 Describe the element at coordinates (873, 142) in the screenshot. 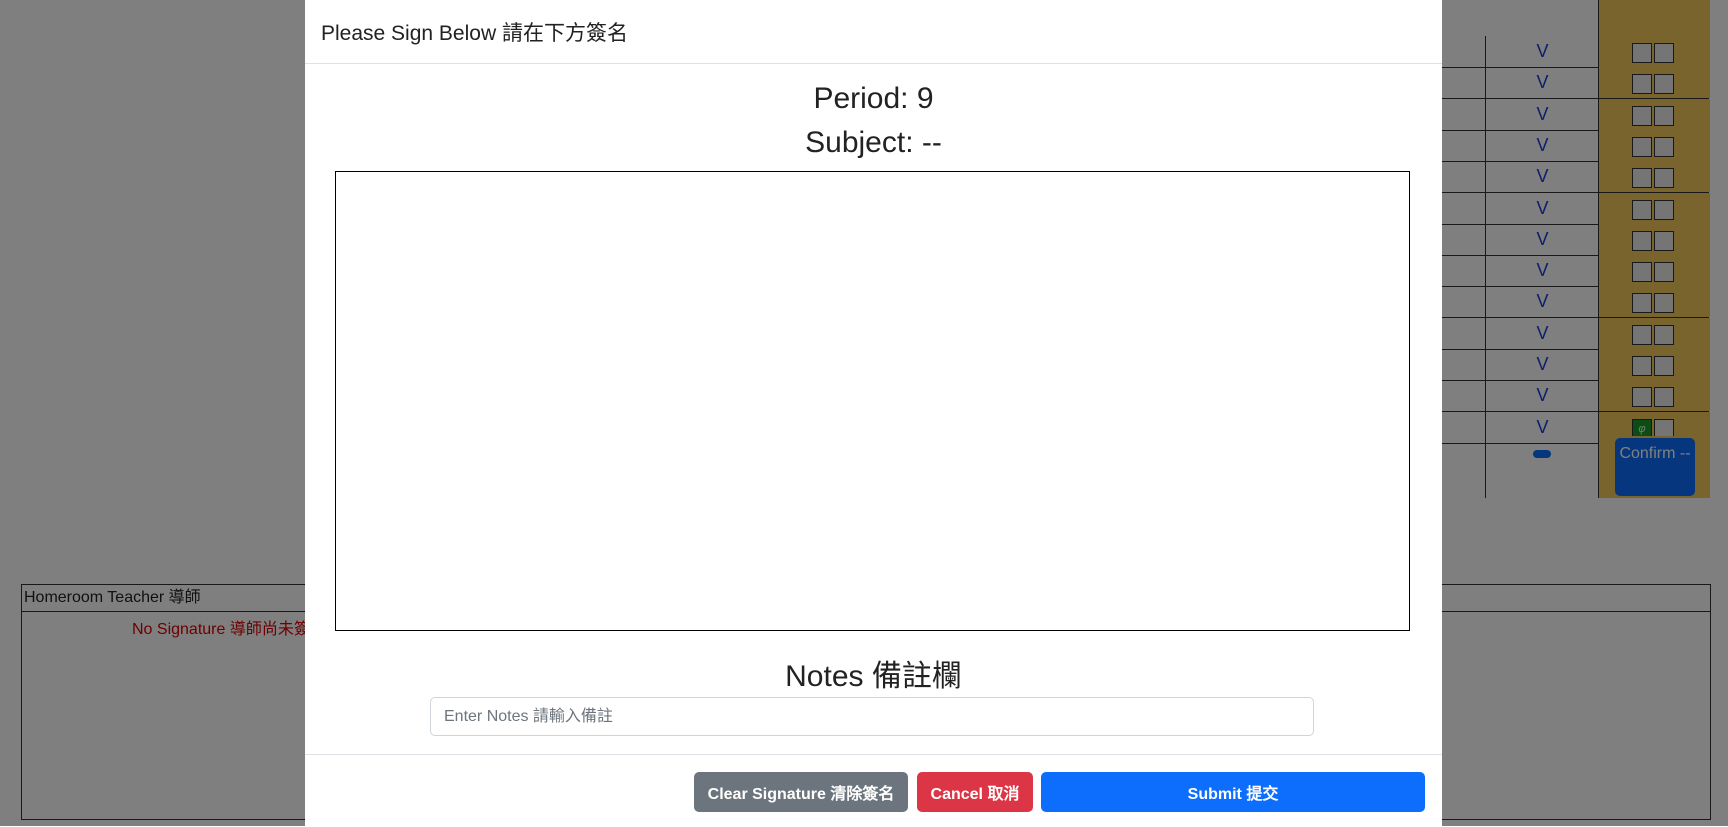

I see `subject-label: Subject: --` at that location.